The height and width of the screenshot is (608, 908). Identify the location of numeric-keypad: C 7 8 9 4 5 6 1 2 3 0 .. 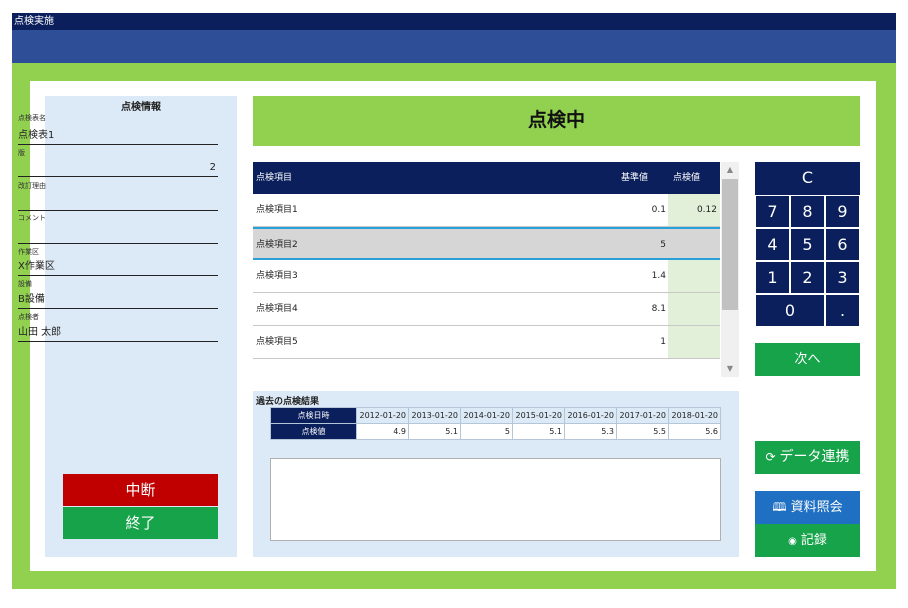
(807, 244).